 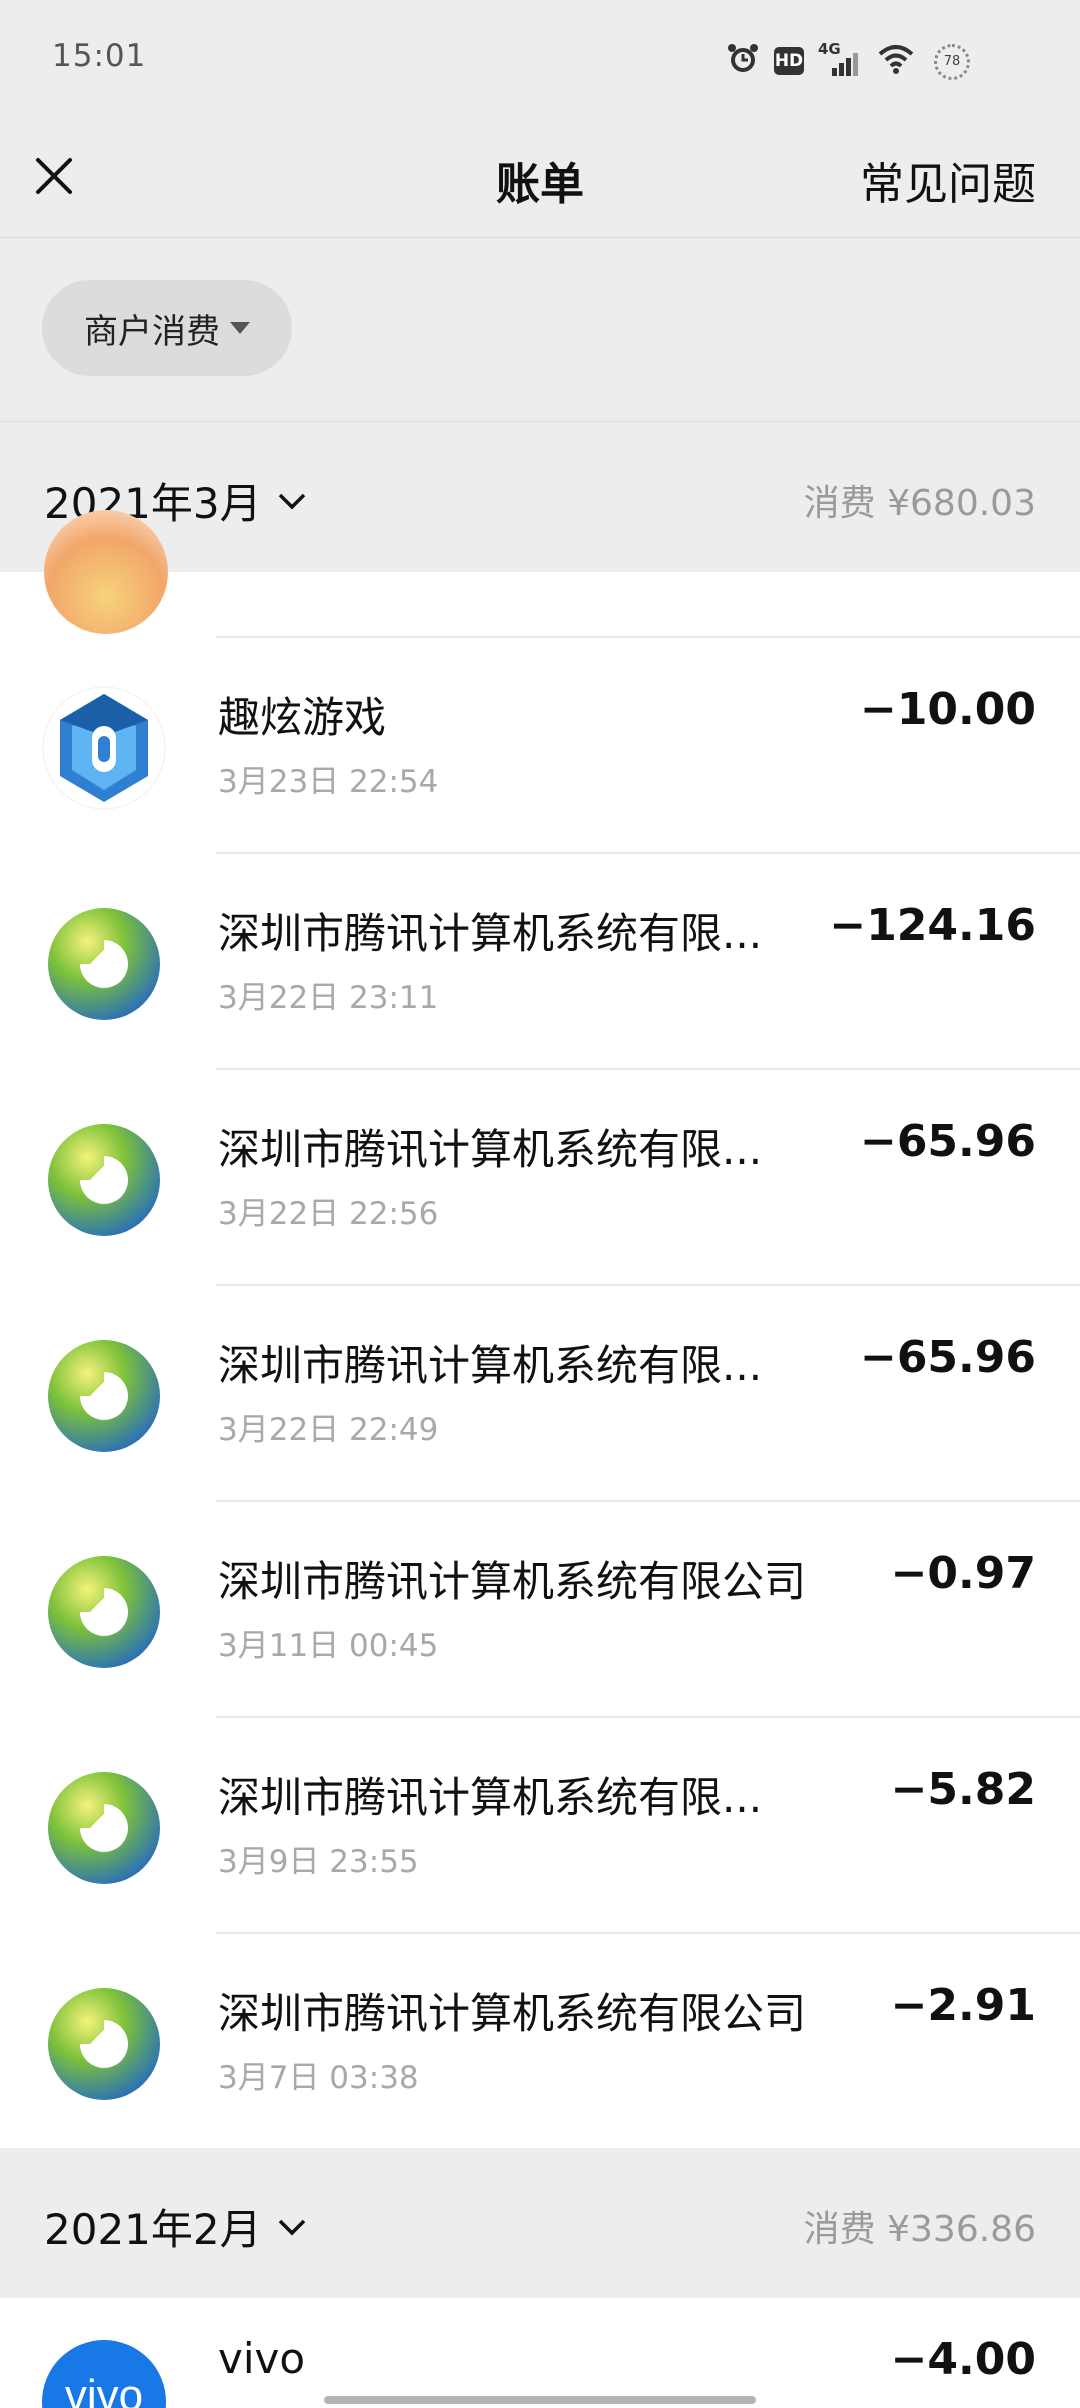 I want to click on transaction-amount: −10.00, so click(x=947, y=709).